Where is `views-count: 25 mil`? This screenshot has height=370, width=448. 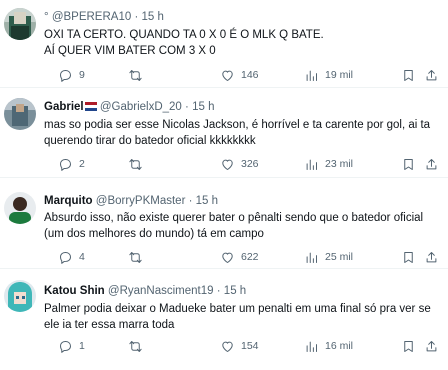 views-count: 25 mil is located at coordinates (339, 257).